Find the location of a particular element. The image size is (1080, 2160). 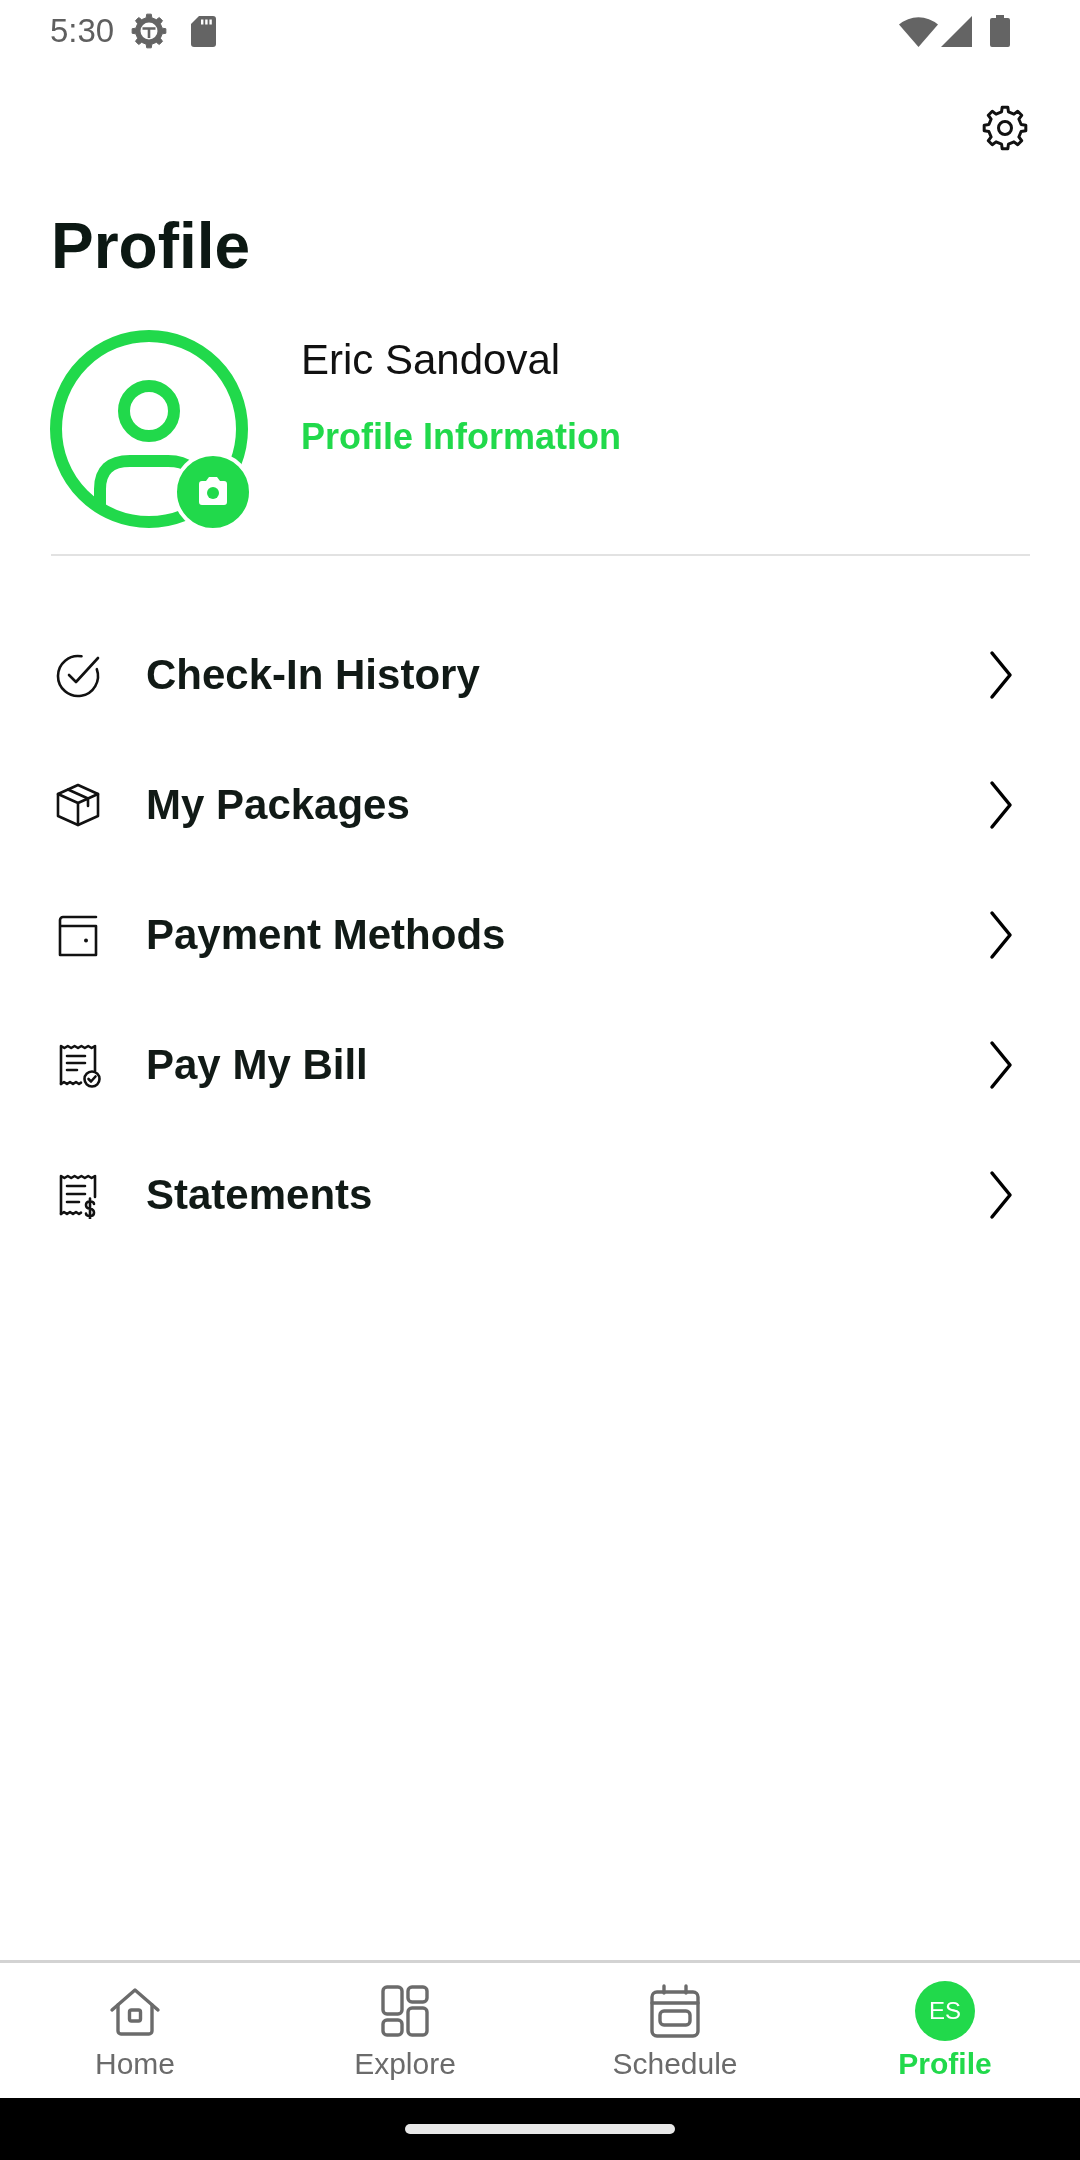

profile-name: Eric Sandoval is located at coordinates (431, 360).